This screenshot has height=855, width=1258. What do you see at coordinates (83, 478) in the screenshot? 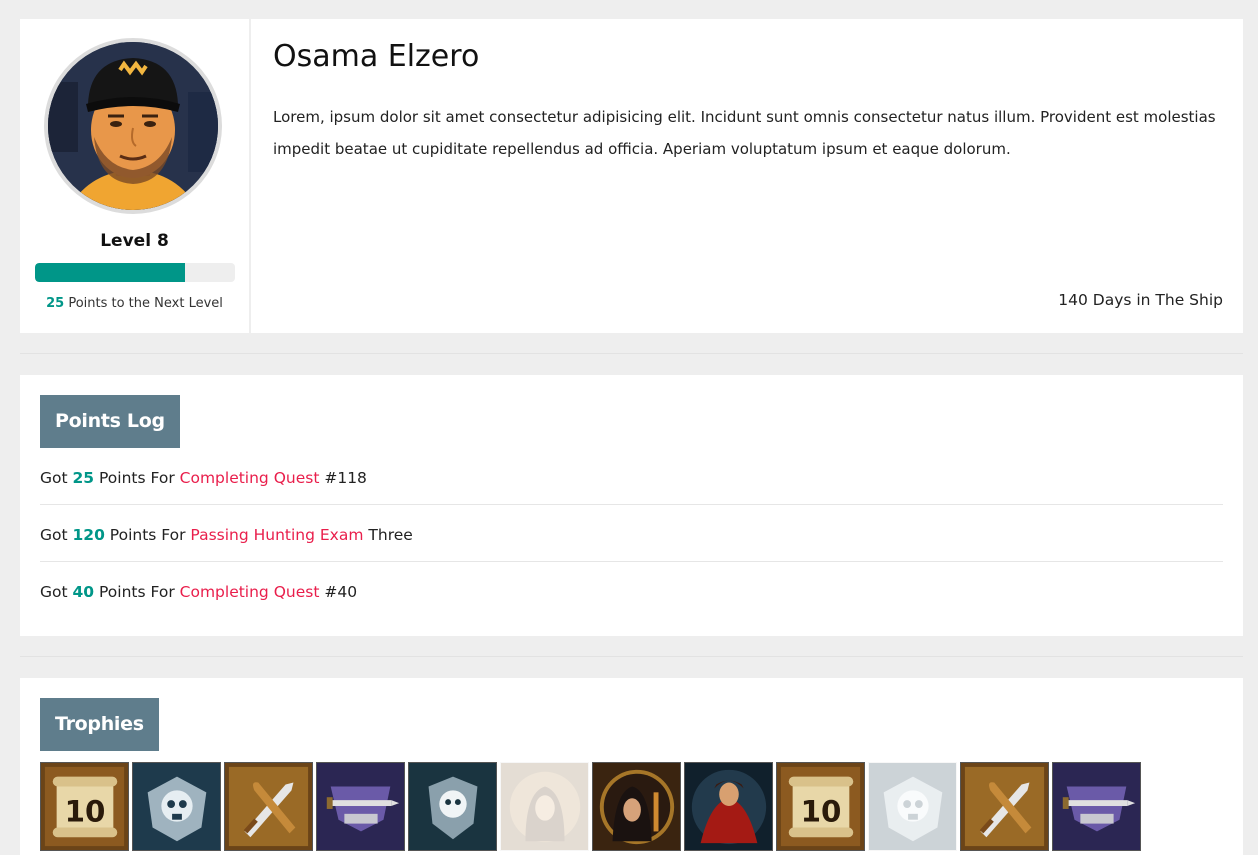
I see `log-points: 25` at bounding box center [83, 478].